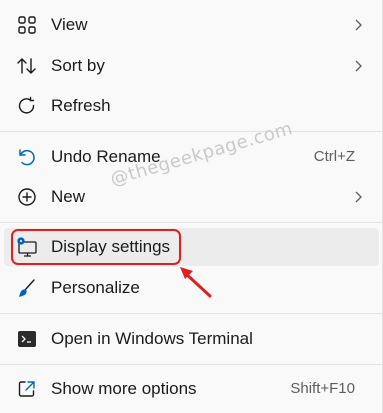 Image resolution: width=383 pixels, height=413 pixels. Describe the element at coordinates (27, 339) in the screenshot. I see `terminal-icon` at that location.